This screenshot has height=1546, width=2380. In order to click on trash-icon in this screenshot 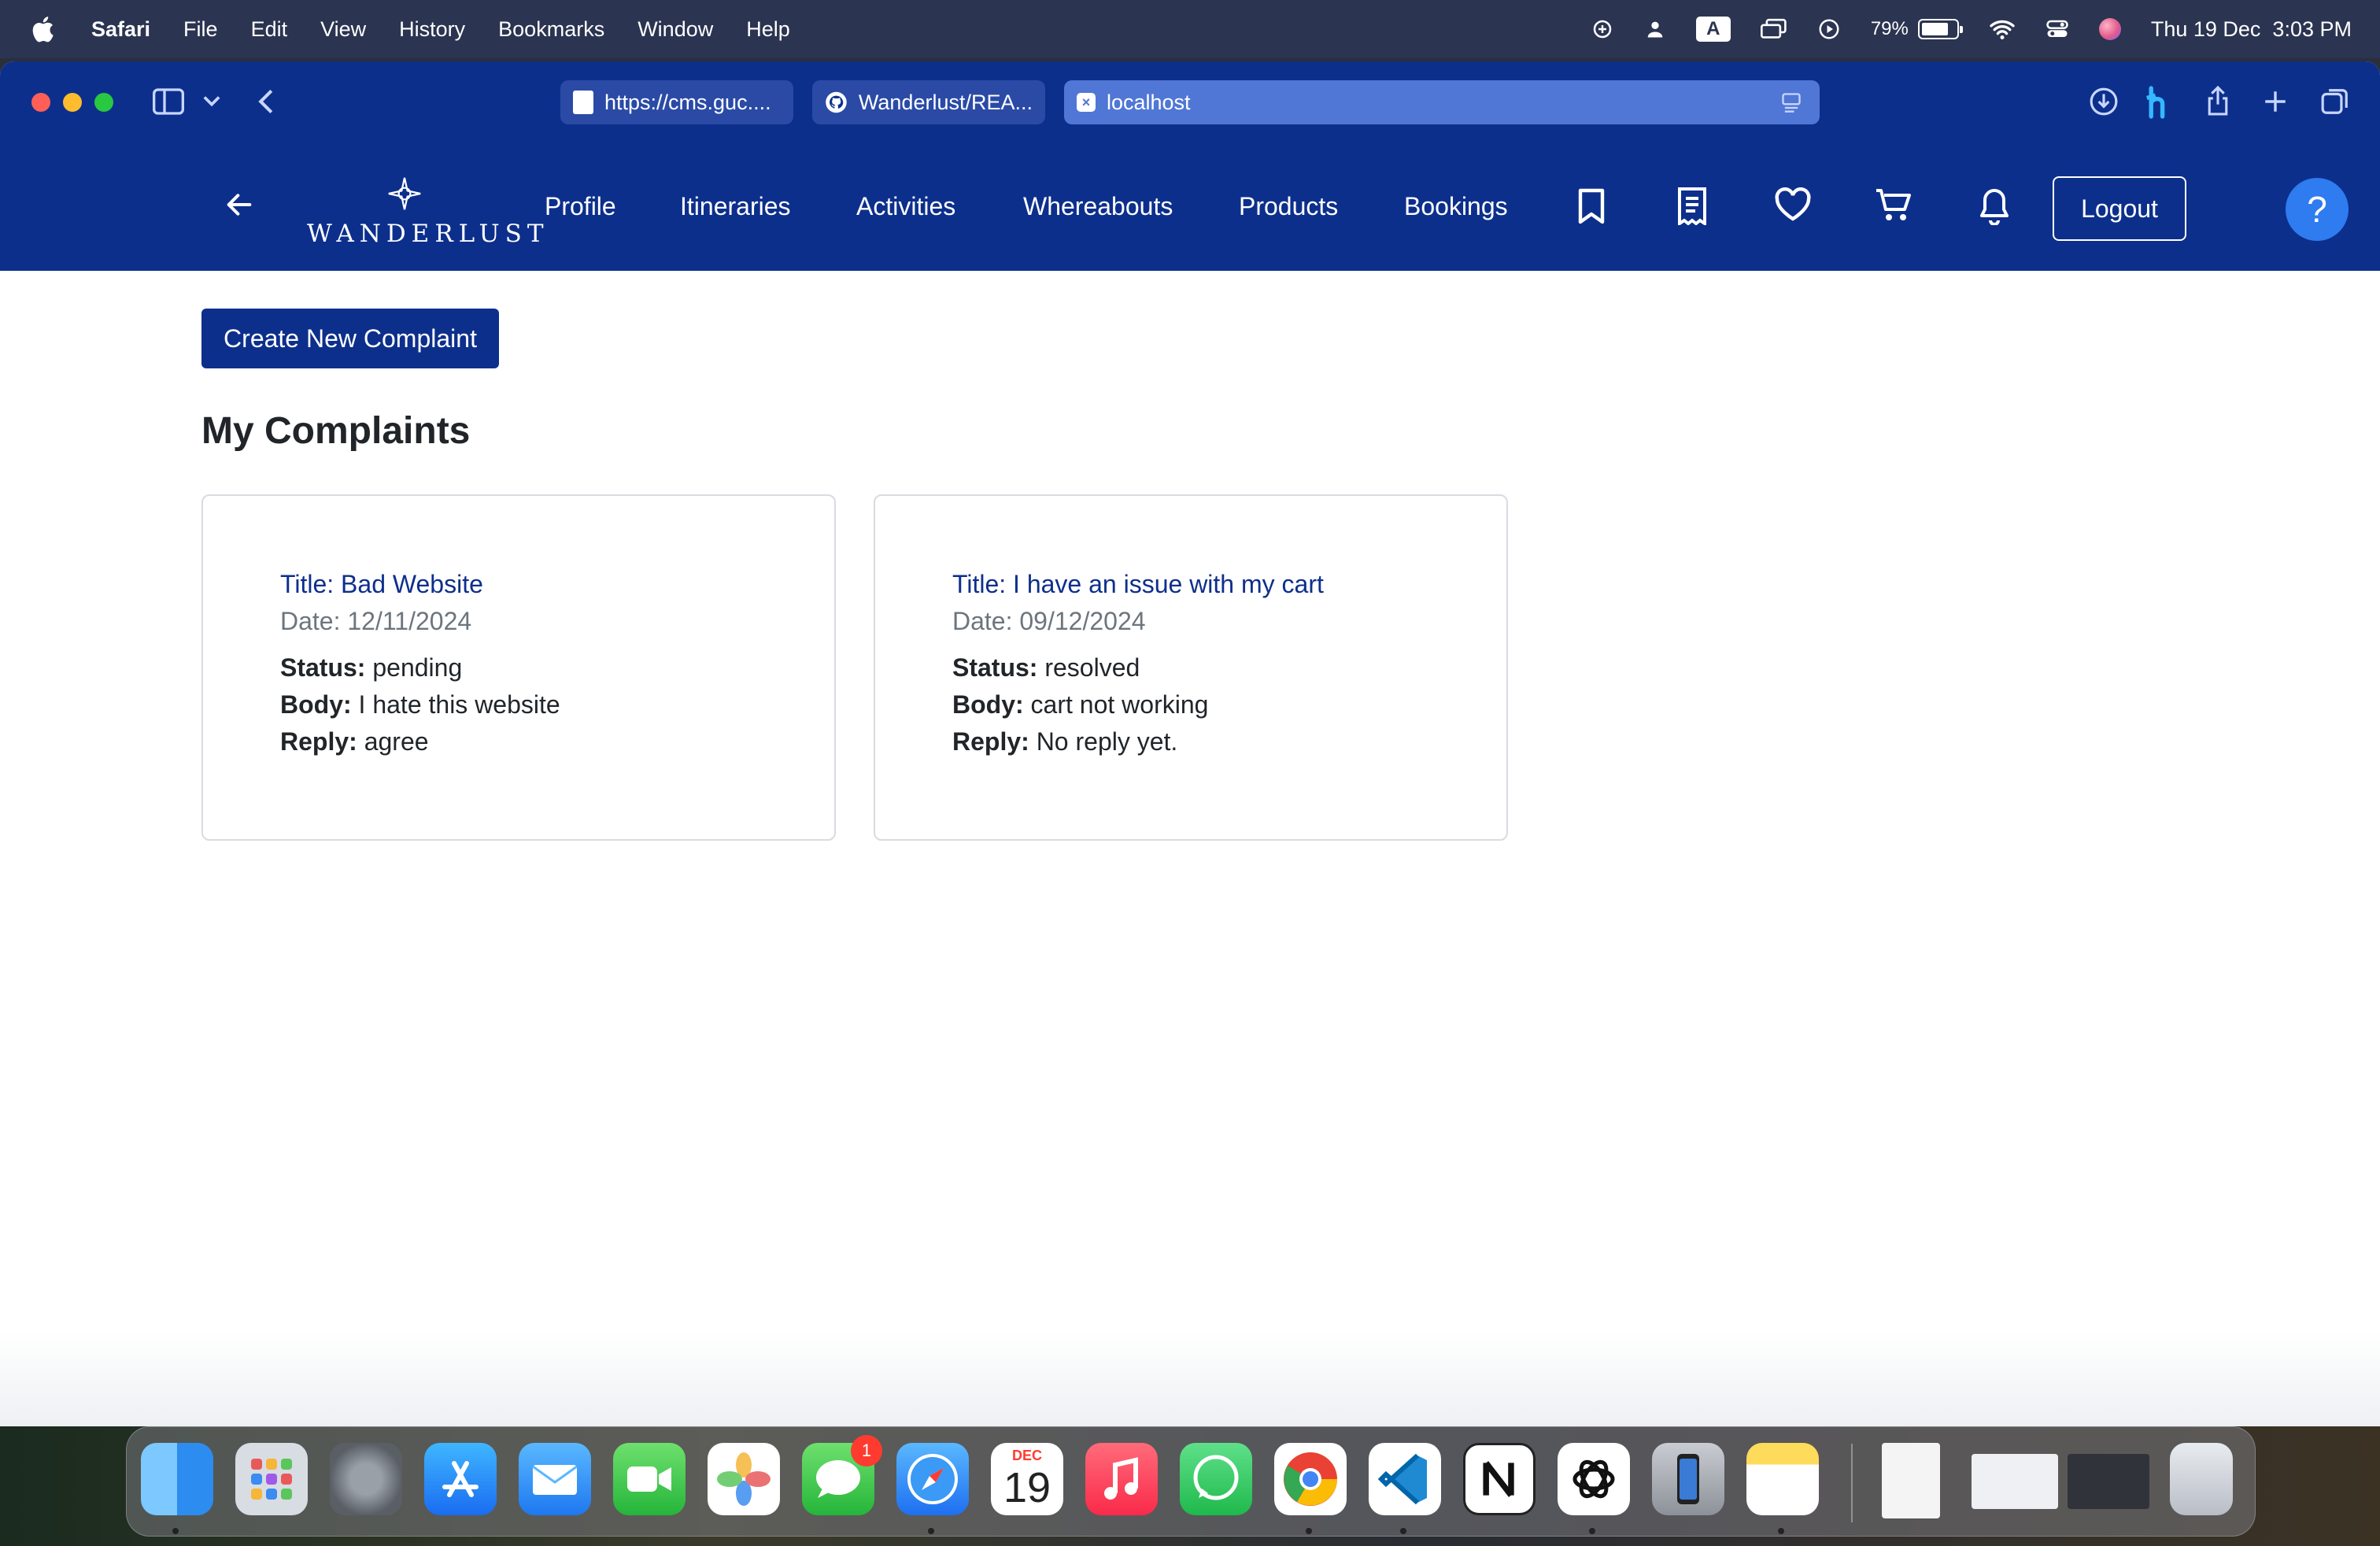, I will do `click(2201, 1479)`.